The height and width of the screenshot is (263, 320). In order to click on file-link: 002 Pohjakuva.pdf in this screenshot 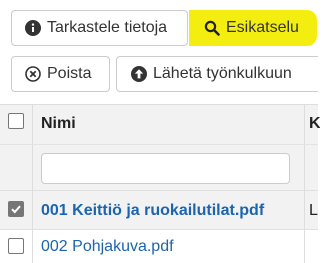, I will do `click(107, 247)`.